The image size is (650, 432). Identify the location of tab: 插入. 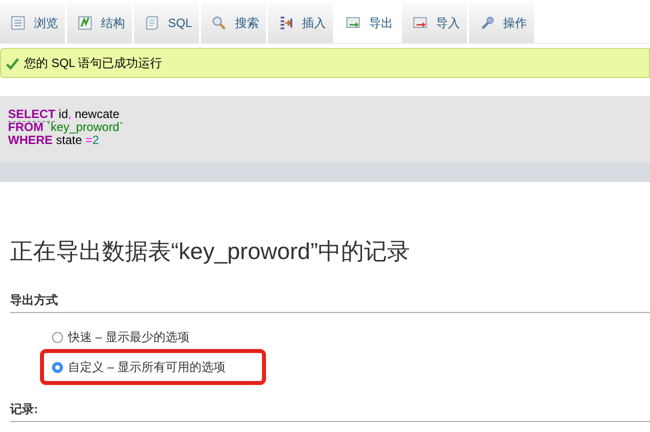
(300, 23).